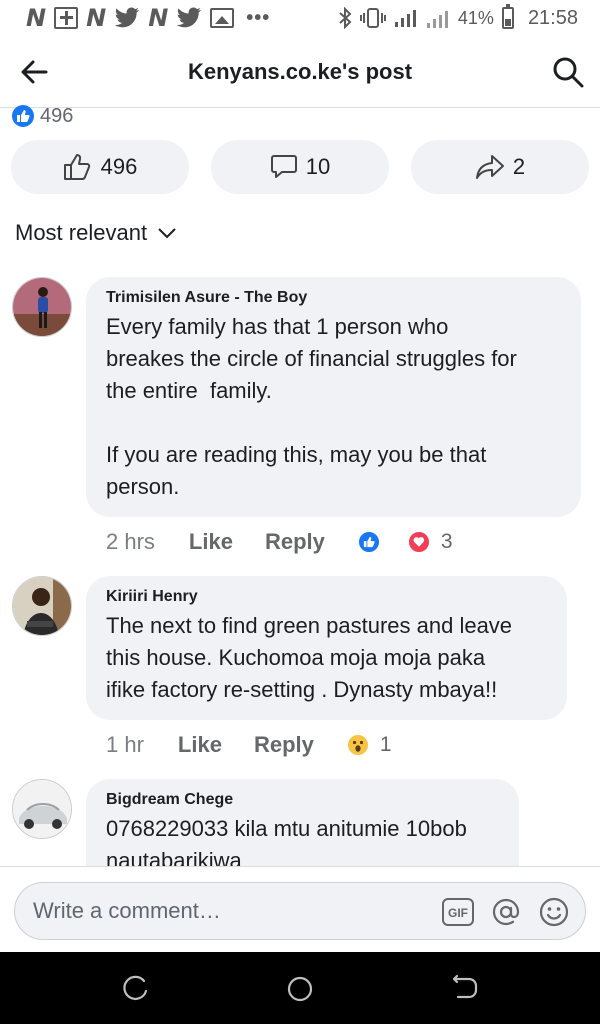  Describe the element at coordinates (333, 298) in the screenshot. I see `comment-author: Trimisilen Asure - The Boy` at that location.